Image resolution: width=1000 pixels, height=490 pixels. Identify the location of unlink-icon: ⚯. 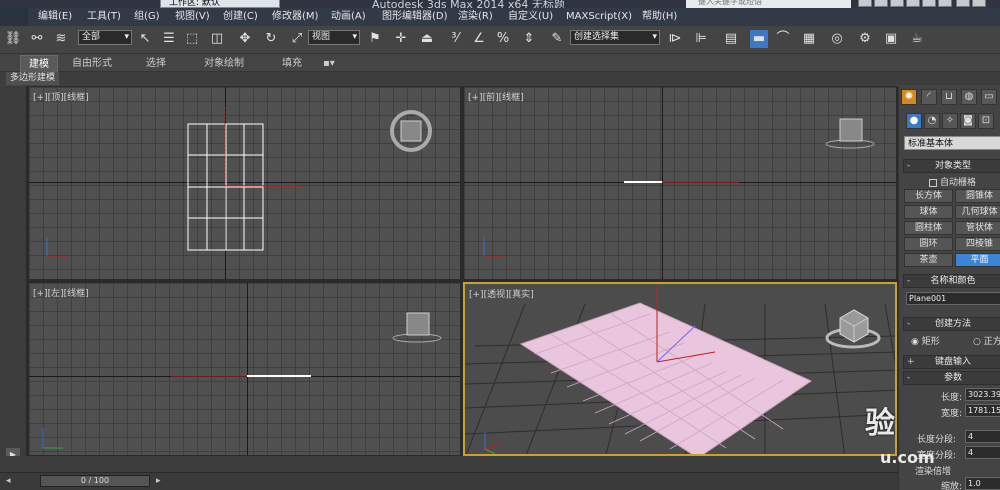
(37, 39).